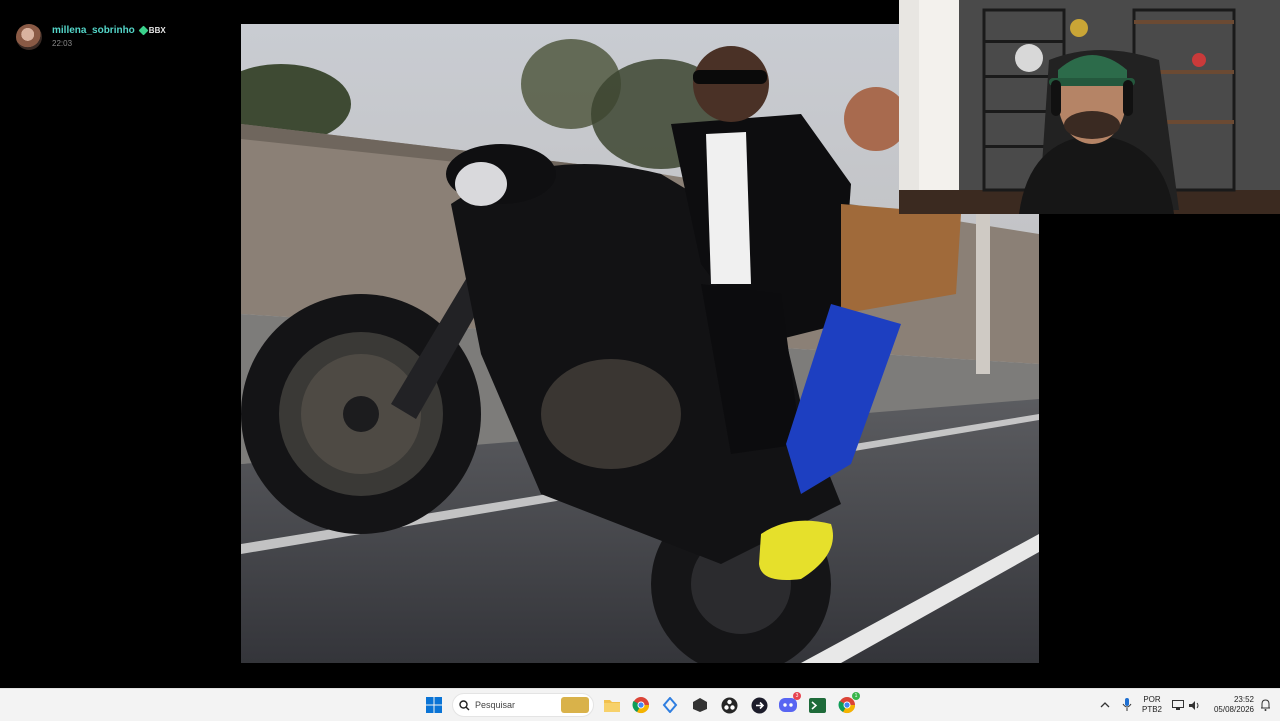 The image size is (1280, 721). Describe the element at coordinates (62, 43) in the screenshot. I see `post-time: 22:03` at that location.